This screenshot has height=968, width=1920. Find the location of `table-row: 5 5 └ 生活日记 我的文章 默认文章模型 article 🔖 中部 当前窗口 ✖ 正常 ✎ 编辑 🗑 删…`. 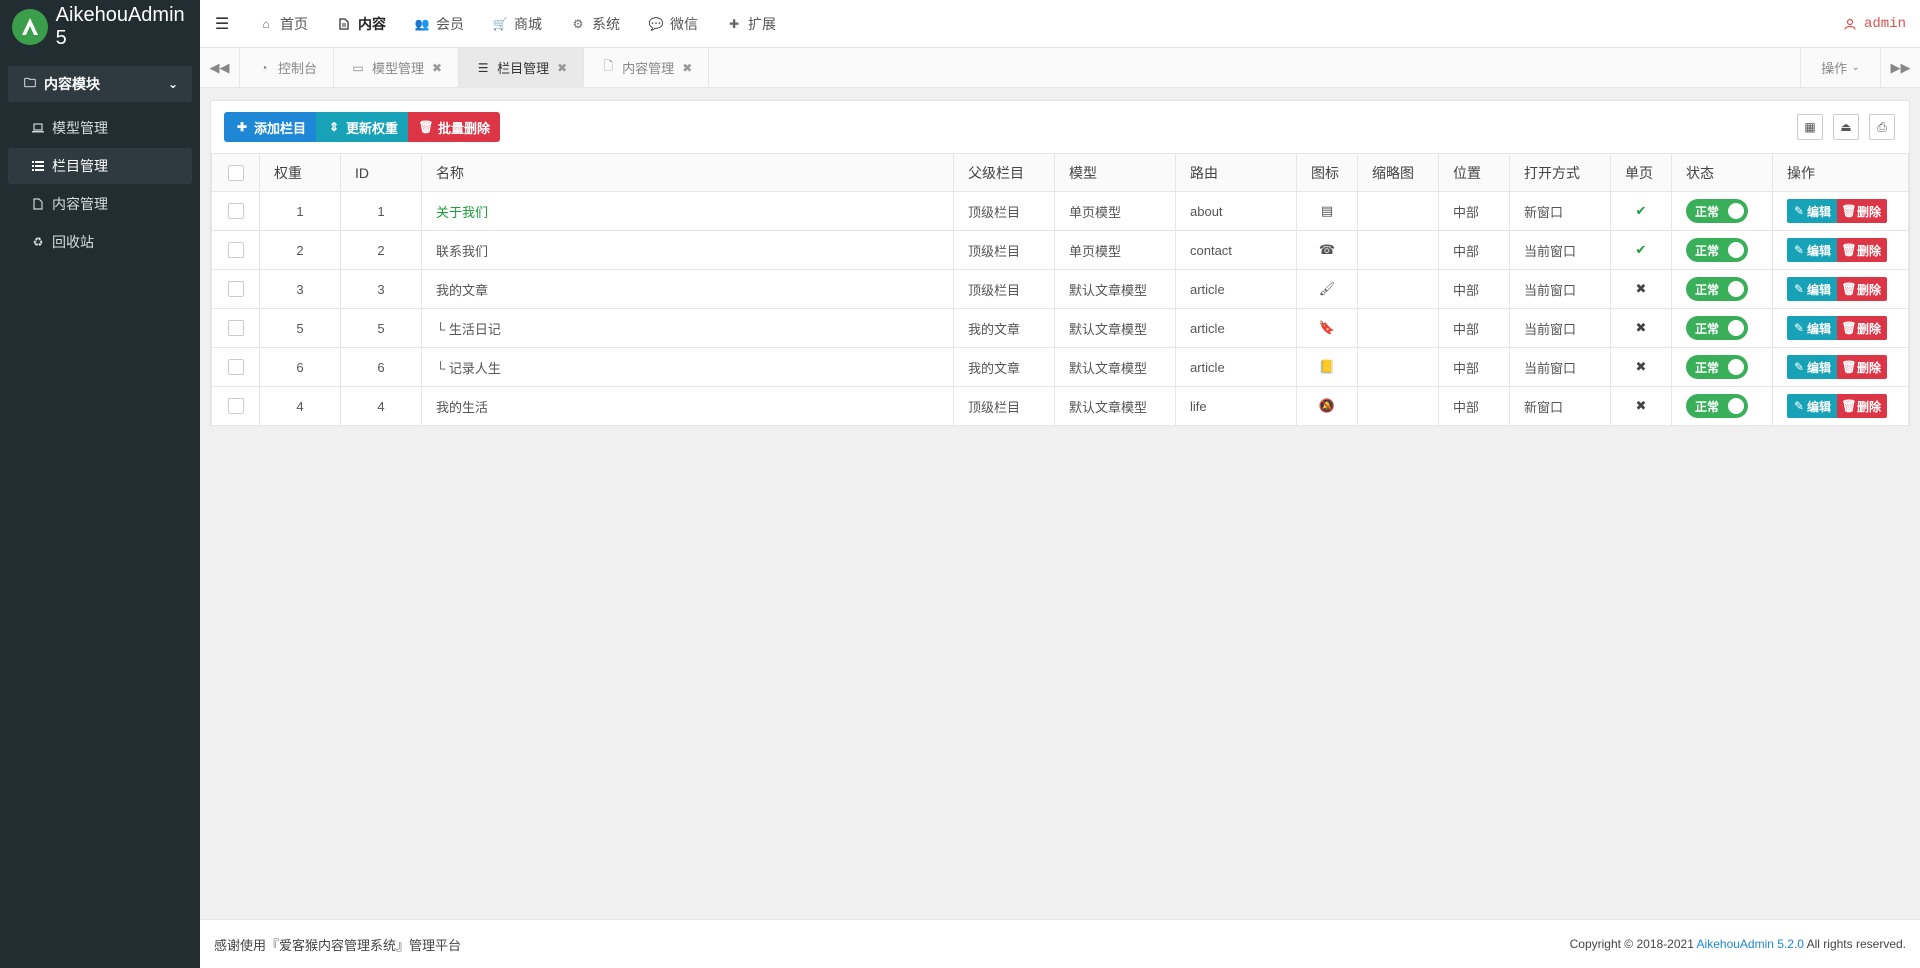

table-row: 5 5 └ 生活日记 我的文章 默认文章模型 article 🔖 中部 当前窗口 ✖ 正常 ✎ 编辑 🗑 删… is located at coordinates (1060, 328).